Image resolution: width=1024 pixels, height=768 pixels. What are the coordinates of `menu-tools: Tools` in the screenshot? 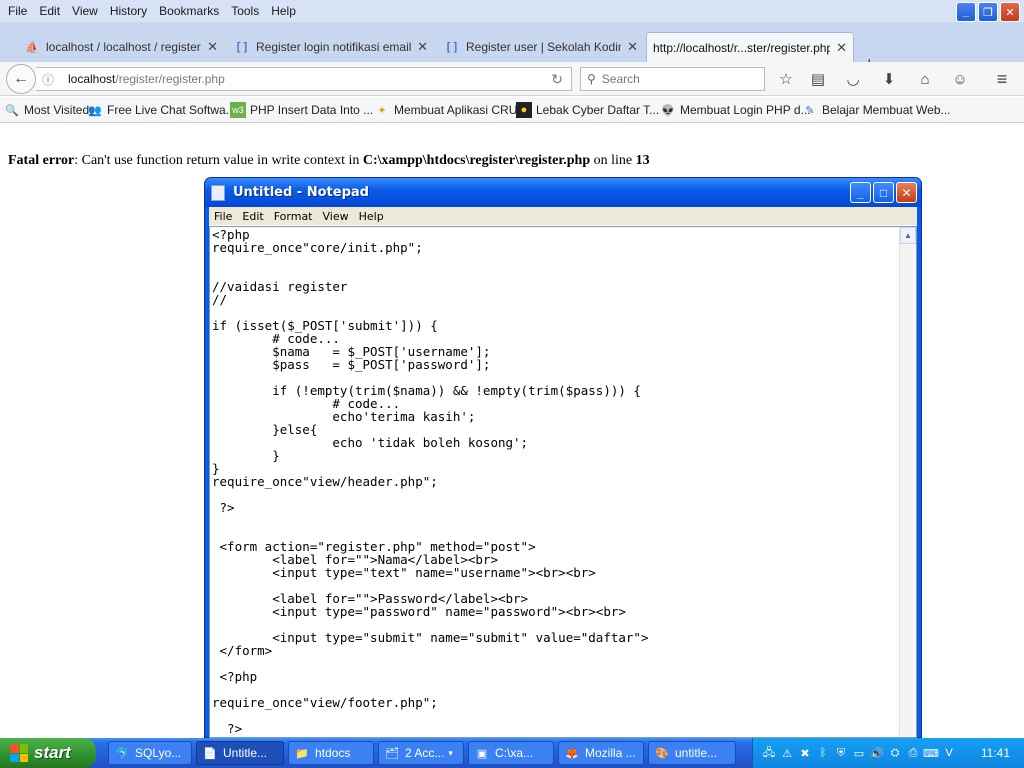 It's located at (245, 11).